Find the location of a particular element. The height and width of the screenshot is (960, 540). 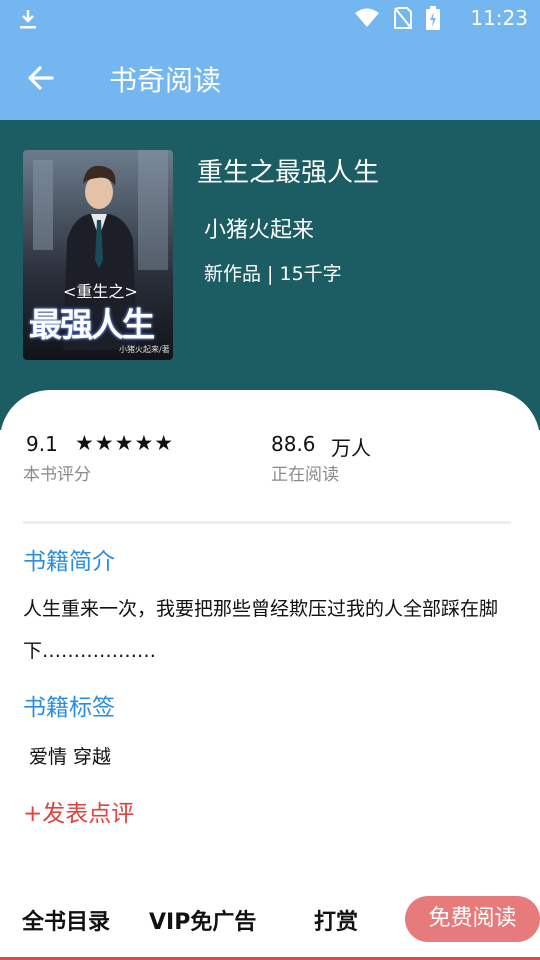

rating-label: 本书评分 is located at coordinates (57, 475).